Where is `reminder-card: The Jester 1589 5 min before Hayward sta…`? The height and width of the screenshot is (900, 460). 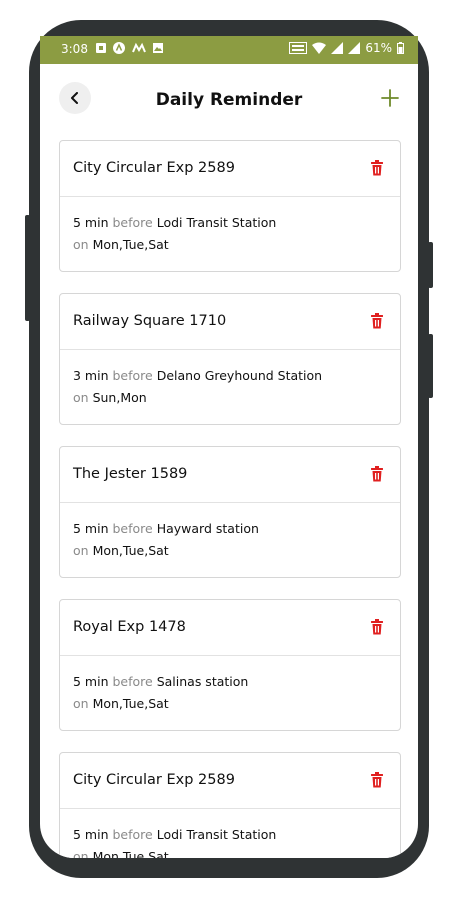
reminder-card: The Jester 1589 5 min before Hayward sta… is located at coordinates (230, 512).